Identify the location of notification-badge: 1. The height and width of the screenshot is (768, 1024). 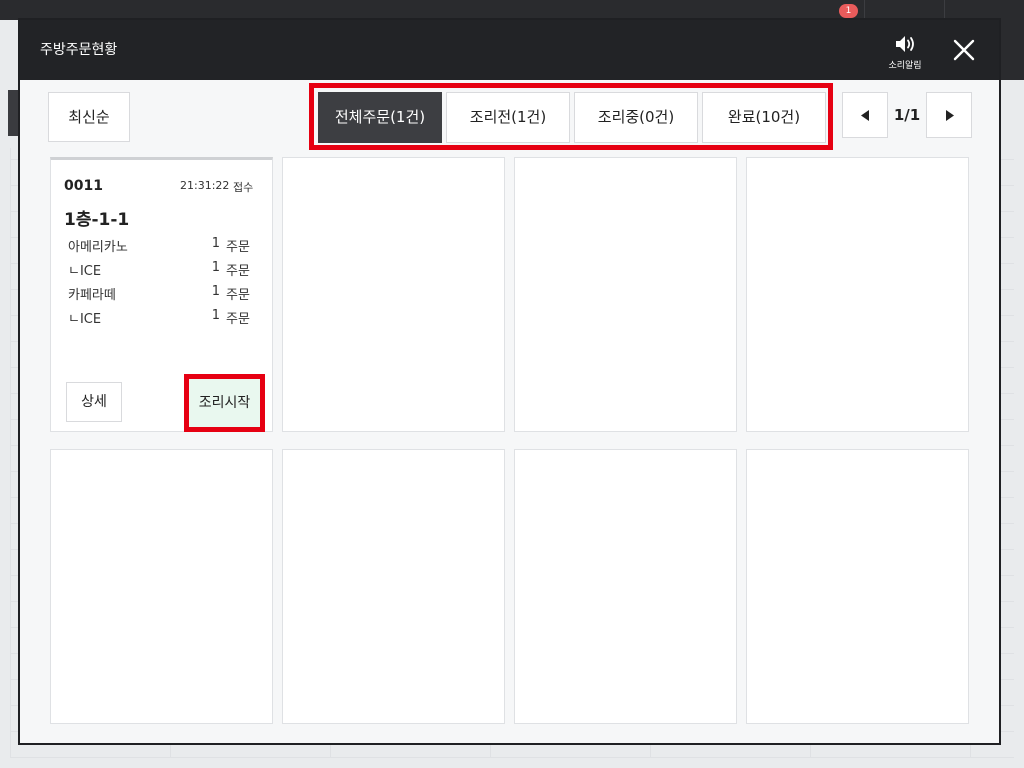
(848, 11).